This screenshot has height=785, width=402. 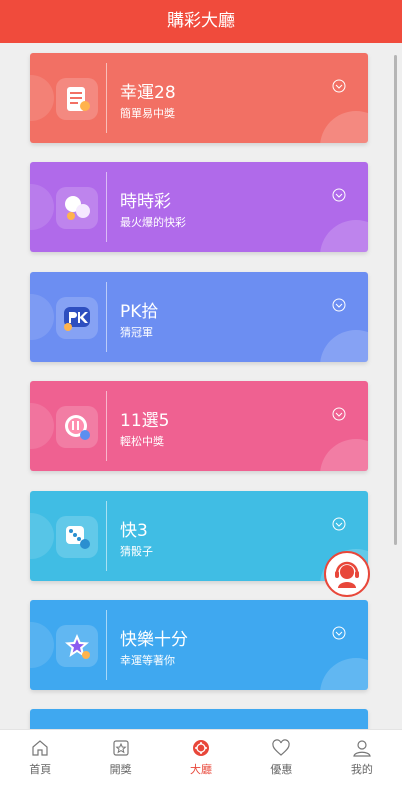 I want to click on page-header: 購彩大廳, so click(x=201, y=21).